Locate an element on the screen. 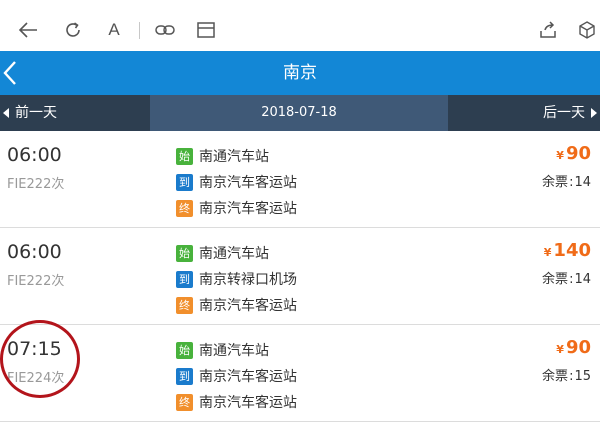 Image resolution: width=600 pixels, height=428 pixels. font-glyph: A is located at coordinates (114, 29).